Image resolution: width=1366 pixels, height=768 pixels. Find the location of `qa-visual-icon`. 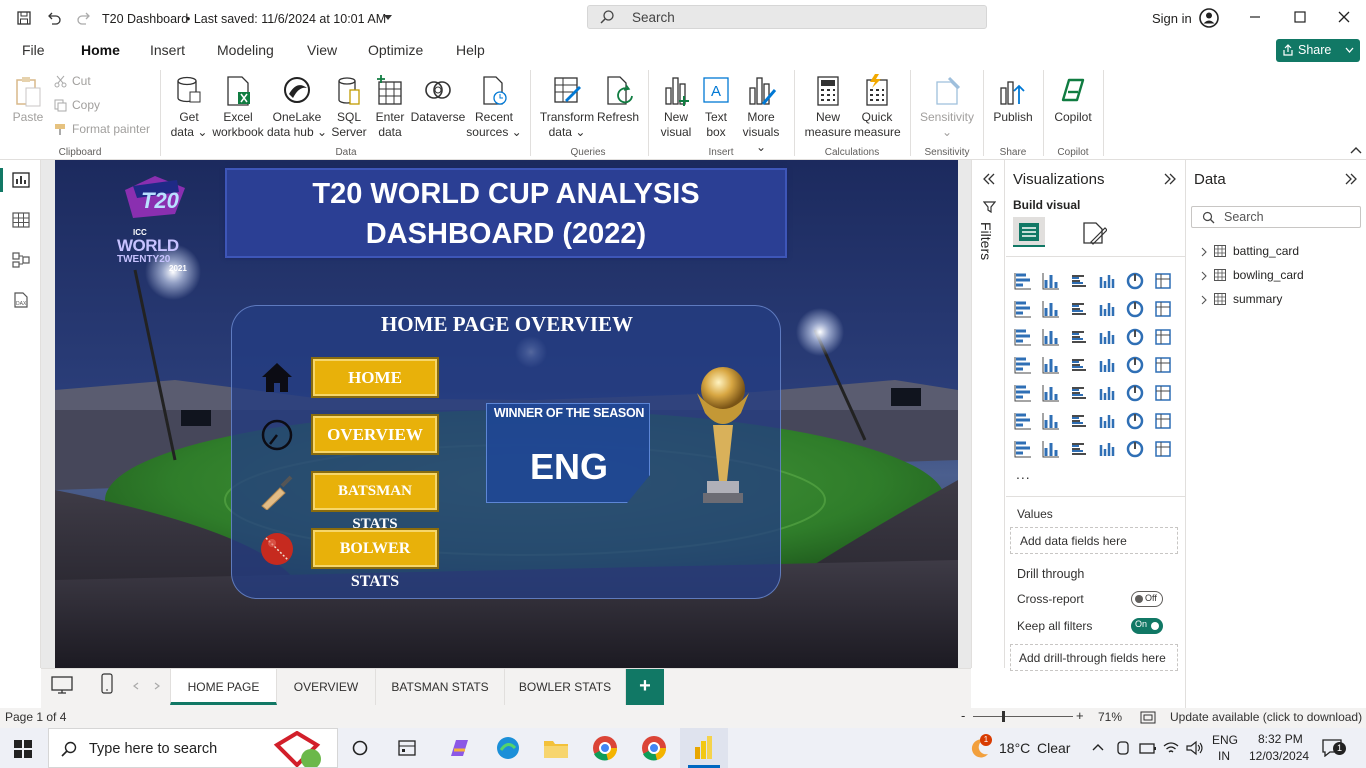

qa-visual-icon is located at coordinates (1107, 421).